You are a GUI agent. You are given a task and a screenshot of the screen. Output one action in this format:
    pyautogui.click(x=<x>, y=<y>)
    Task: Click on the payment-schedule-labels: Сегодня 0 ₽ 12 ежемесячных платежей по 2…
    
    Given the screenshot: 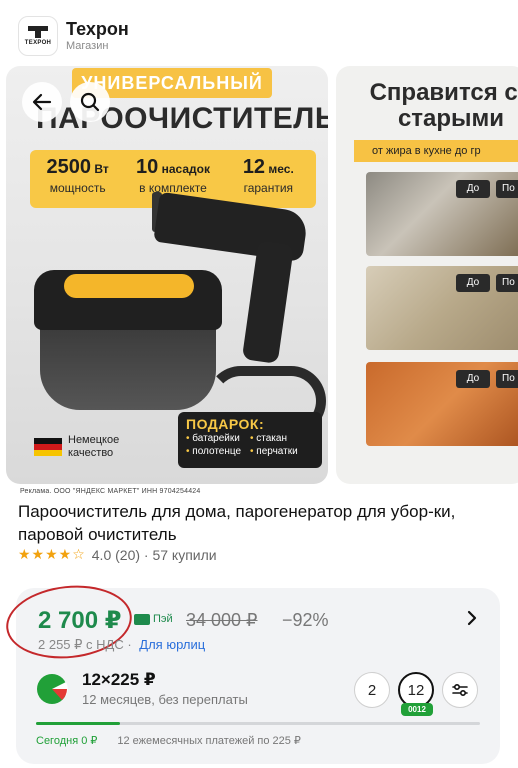 What is the action you would take?
    pyautogui.click(x=168, y=740)
    